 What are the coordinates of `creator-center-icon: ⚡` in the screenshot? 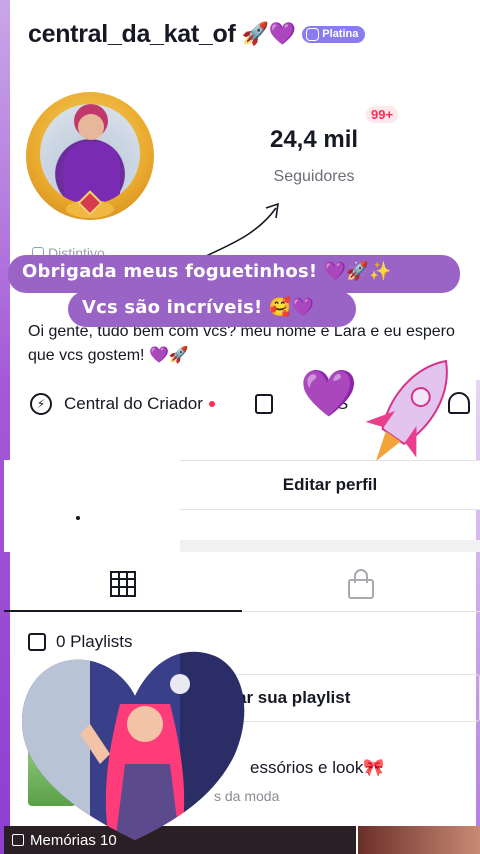 It's located at (41, 404).